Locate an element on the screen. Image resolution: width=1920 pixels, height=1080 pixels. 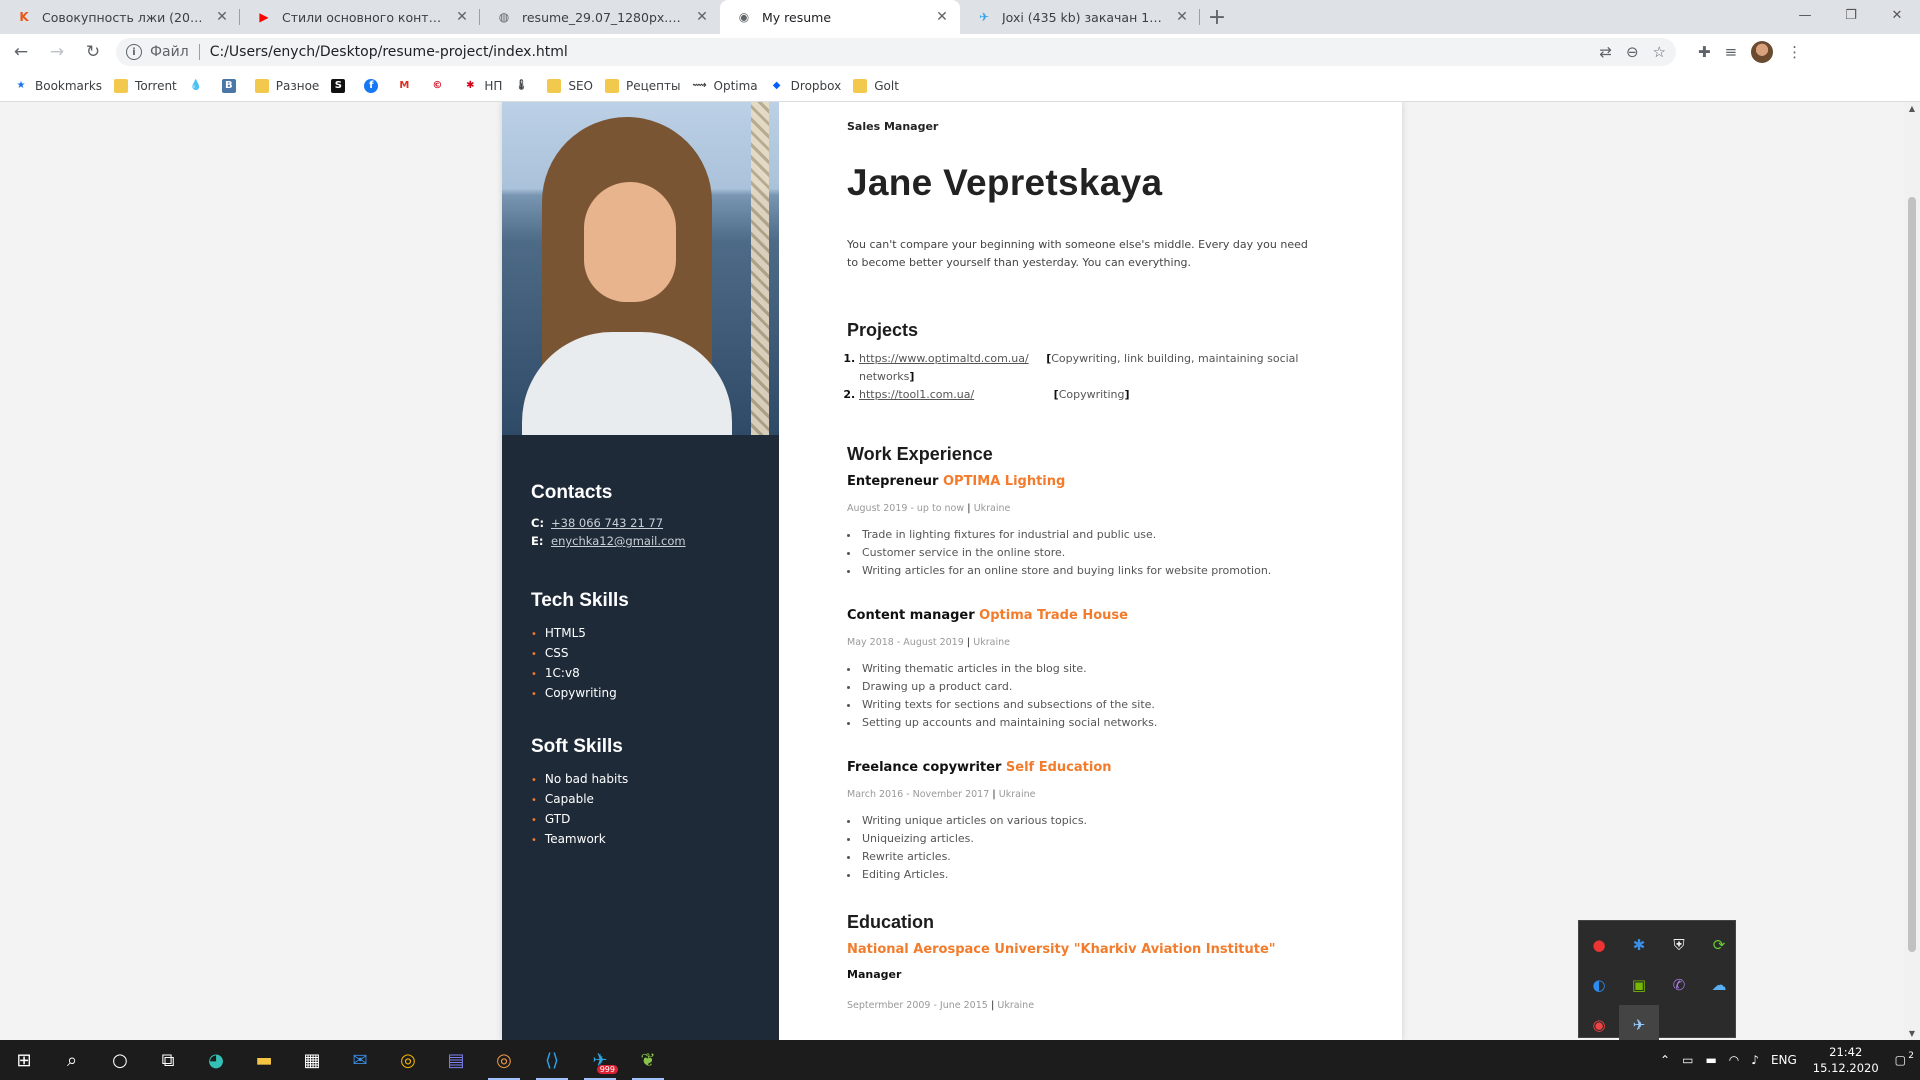
bookmark-item: ★ Bookmarks is located at coordinates (58, 86).